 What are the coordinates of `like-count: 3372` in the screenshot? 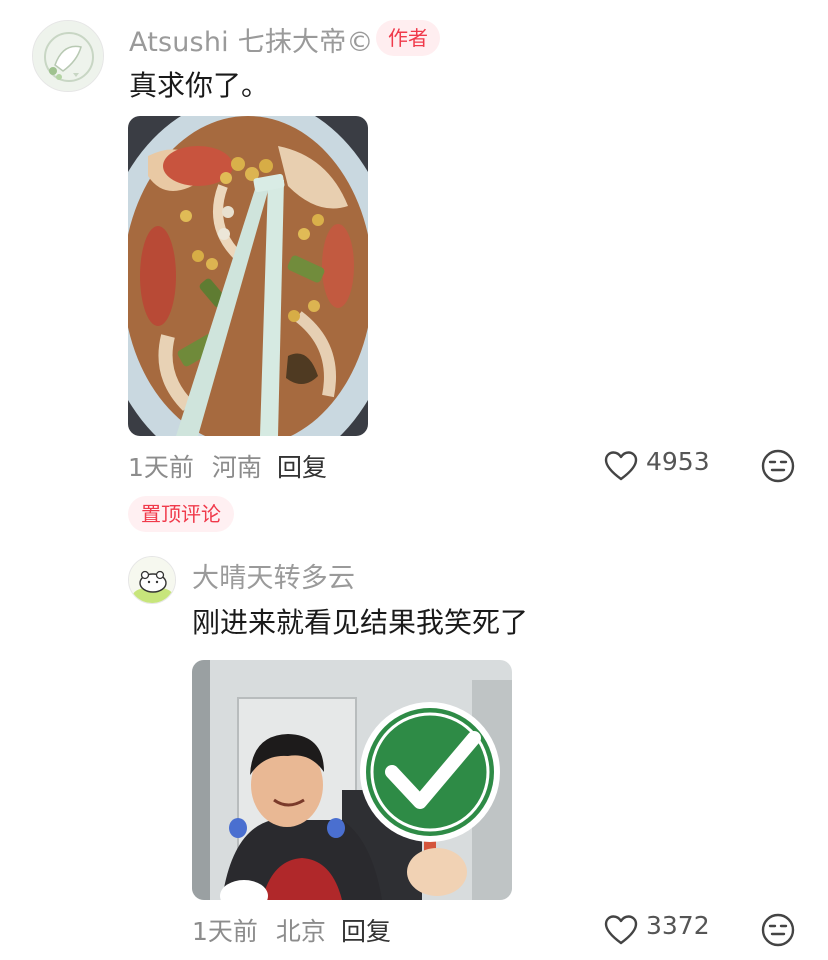 It's located at (678, 925).